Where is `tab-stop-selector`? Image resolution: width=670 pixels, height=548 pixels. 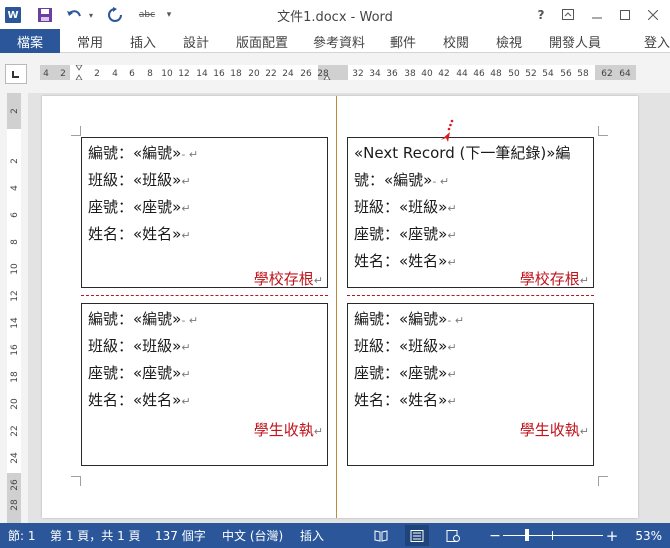
tab-stop-selector is located at coordinates (16, 74).